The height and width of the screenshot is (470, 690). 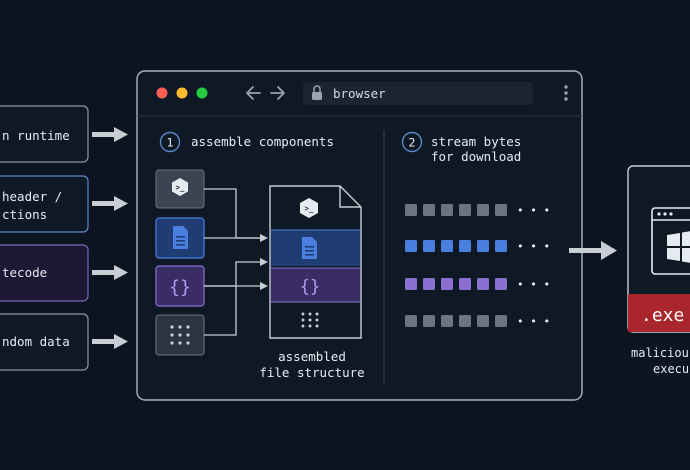 I want to click on address-bar-text: browser, so click(x=359, y=93).